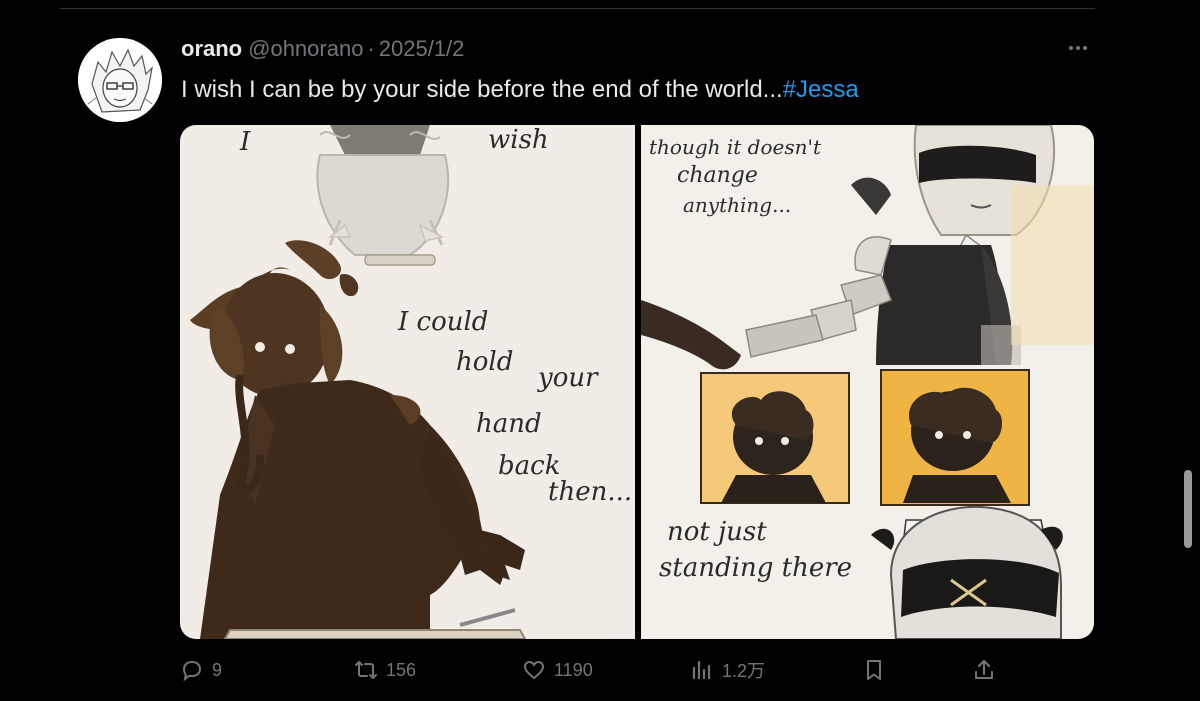  I want to click on avatar, so click(120, 80).